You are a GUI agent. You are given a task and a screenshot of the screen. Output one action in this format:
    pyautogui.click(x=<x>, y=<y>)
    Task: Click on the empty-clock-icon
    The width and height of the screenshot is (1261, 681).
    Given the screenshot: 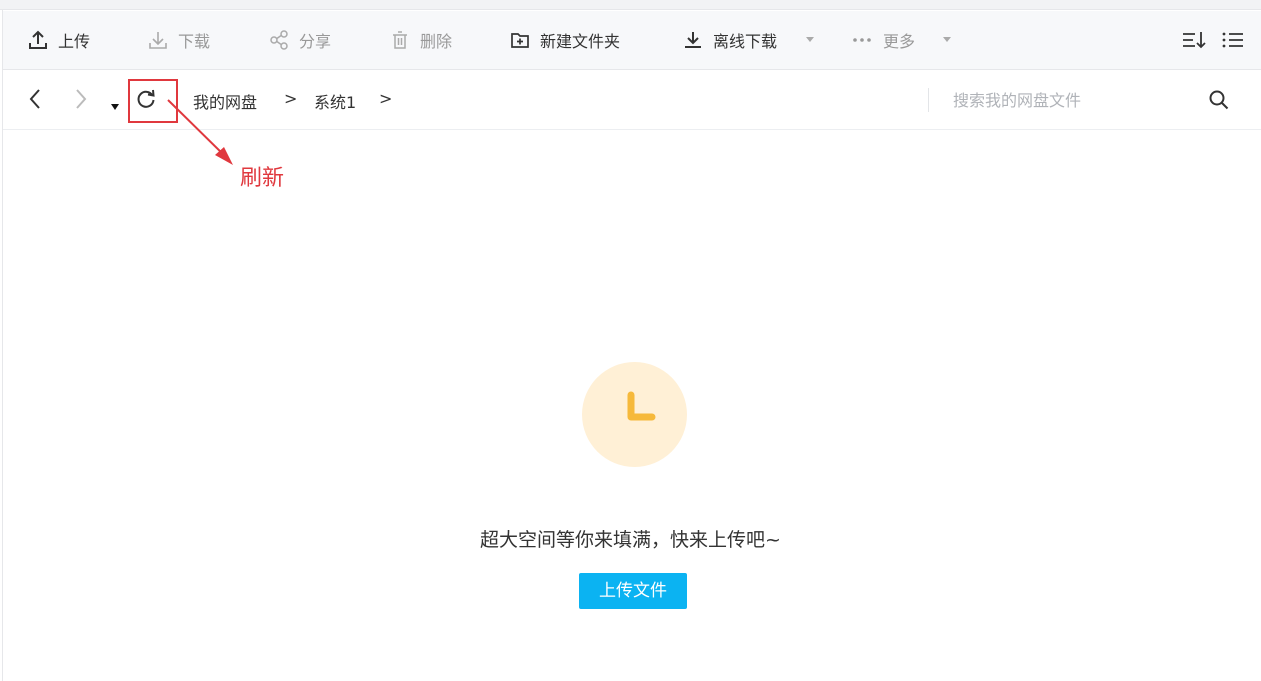 What is the action you would take?
    pyautogui.click(x=634, y=414)
    